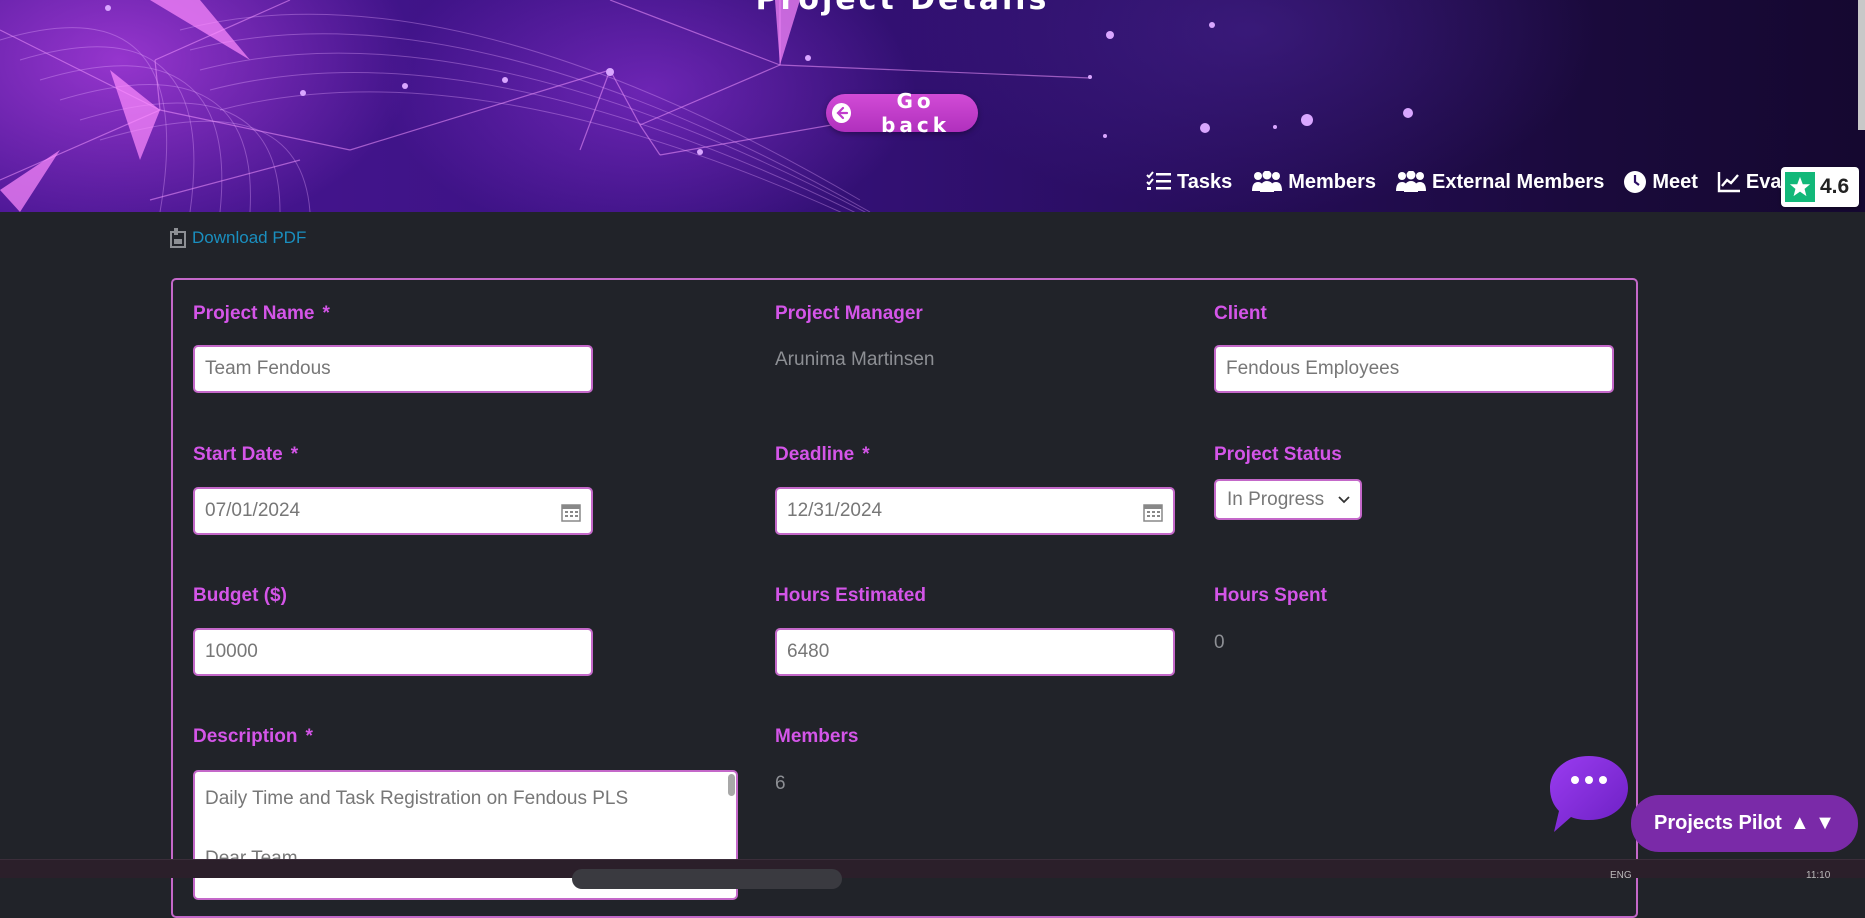  What do you see at coordinates (249, 237) in the screenshot?
I see `download-pdf-label: Download PDF` at bounding box center [249, 237].